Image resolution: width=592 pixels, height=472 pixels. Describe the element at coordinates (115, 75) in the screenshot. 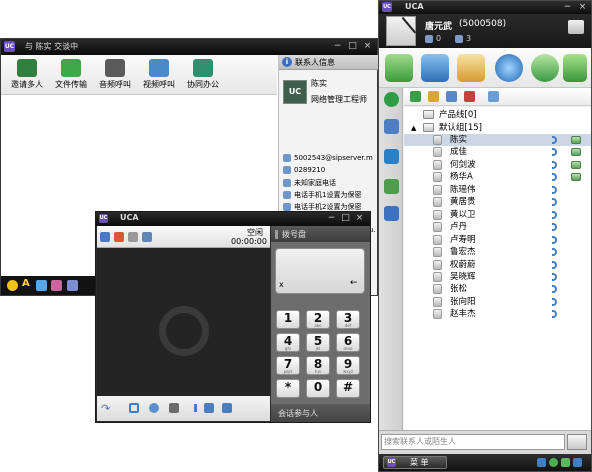

I see `audio-call-button: 音频呼叫` at that location.